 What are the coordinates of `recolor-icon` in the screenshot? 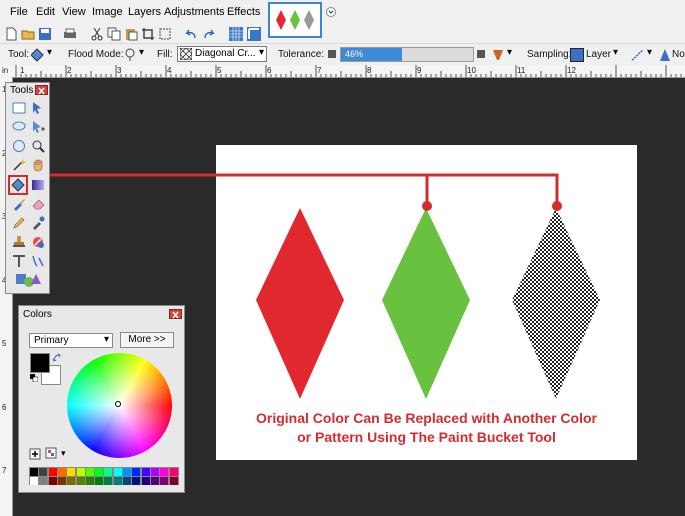 It's located at (38, 242).